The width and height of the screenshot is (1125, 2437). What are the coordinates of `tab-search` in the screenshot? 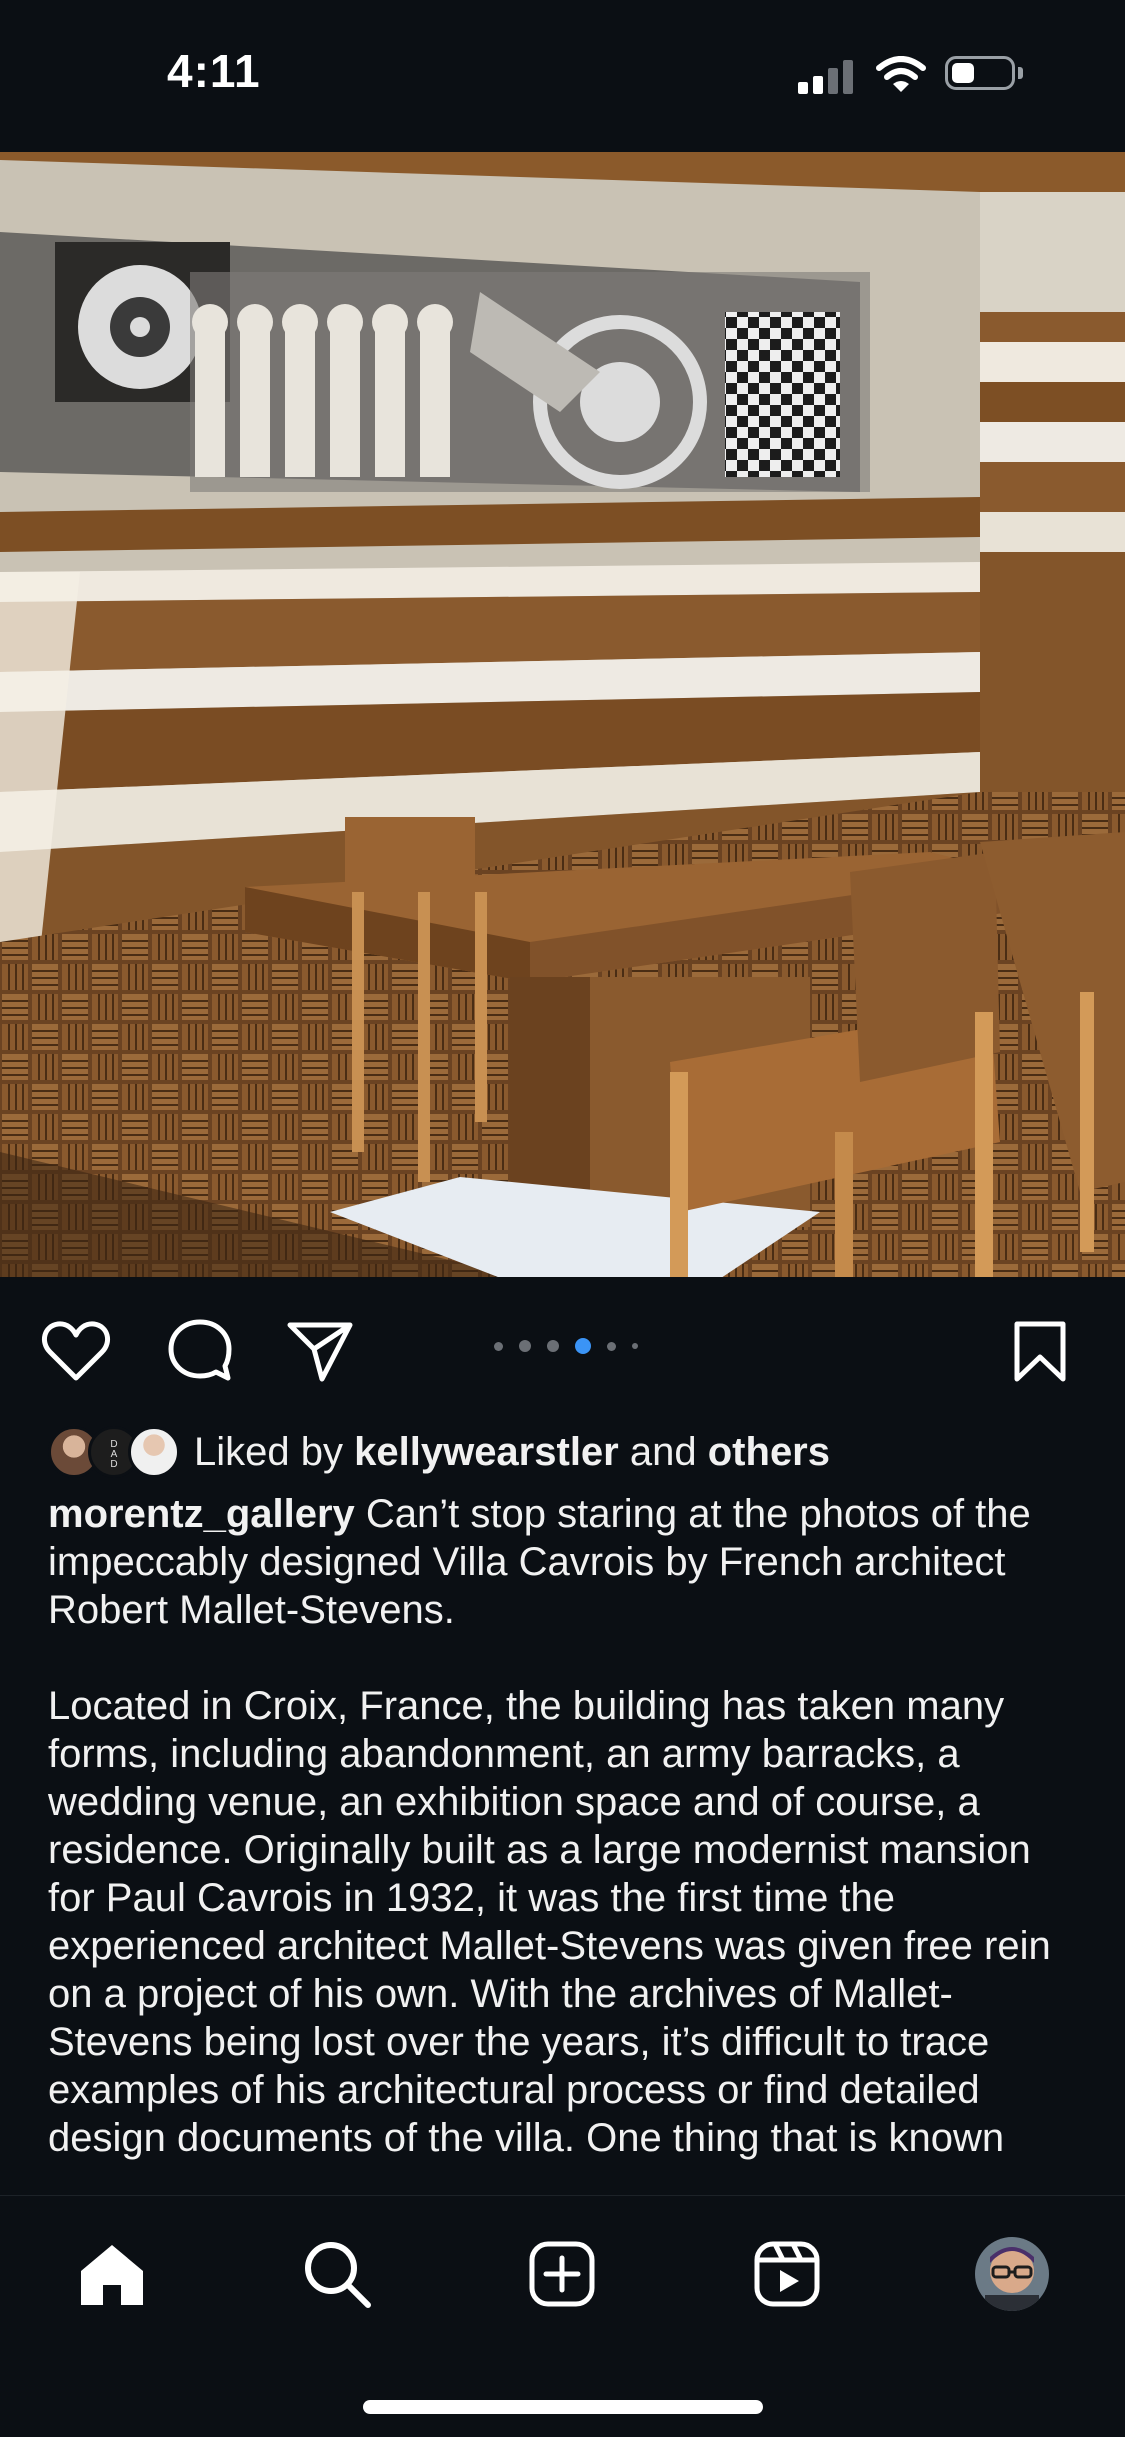 It's located at (337, 2274).